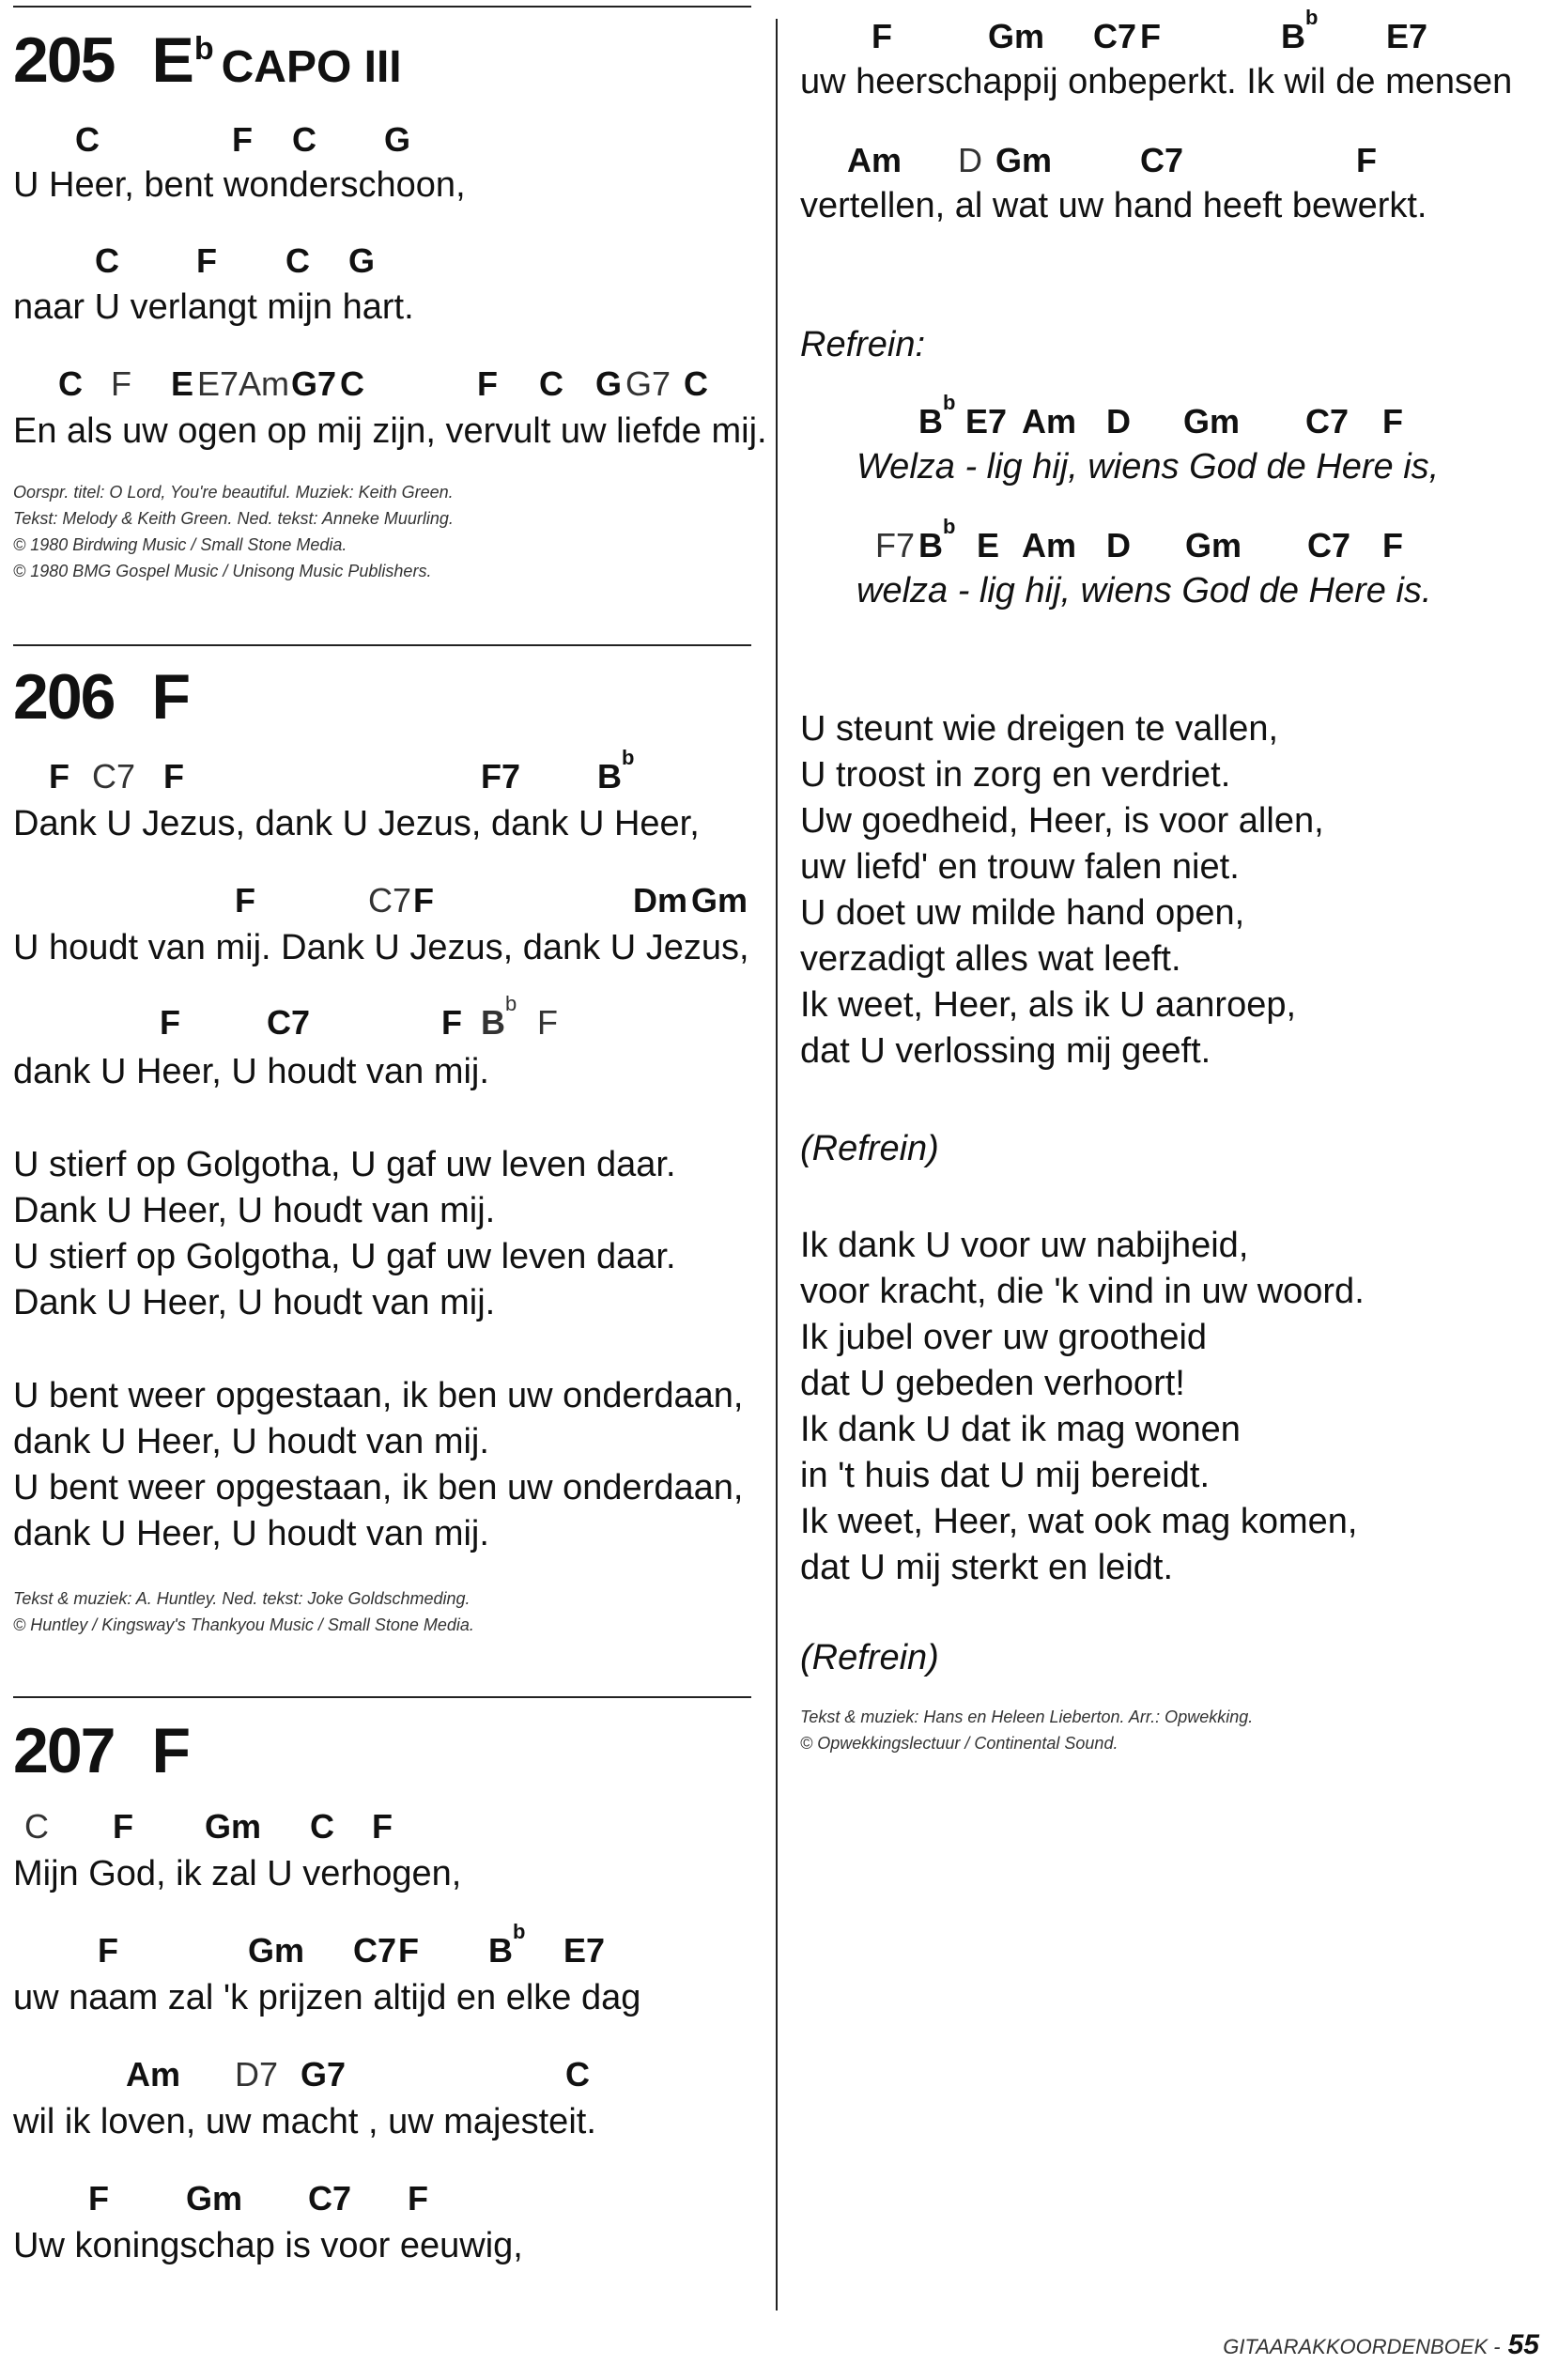 The width and height of the screenshot is (1558, 2380). What do you see at coordinates (304, 2121) in the screenshot?
I see `lyric-line: wil ik loven, uw macht , uw majesteit.` at bounding box center [304, 2121].